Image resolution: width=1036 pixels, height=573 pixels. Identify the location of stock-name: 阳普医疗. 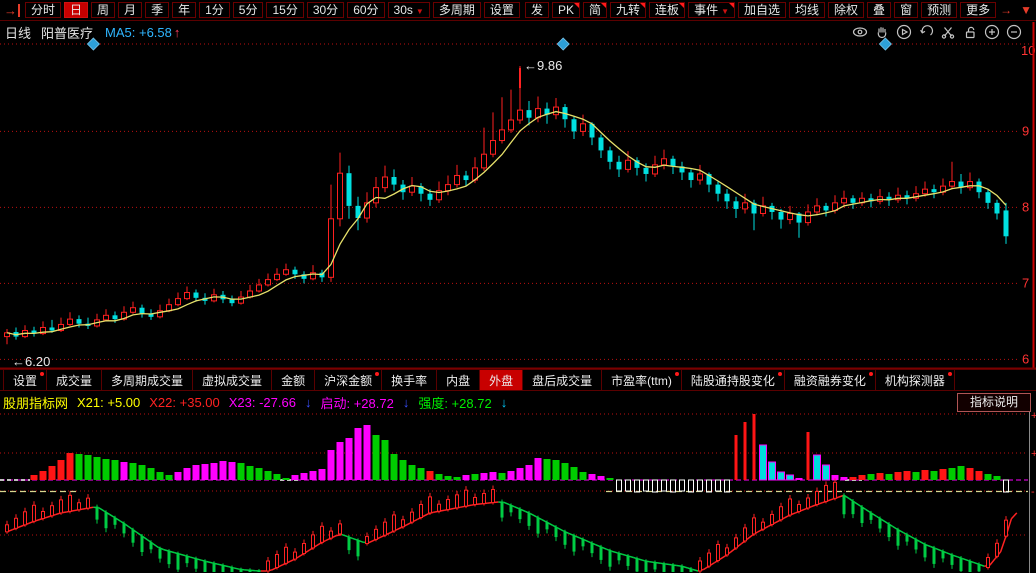
(67, 33).